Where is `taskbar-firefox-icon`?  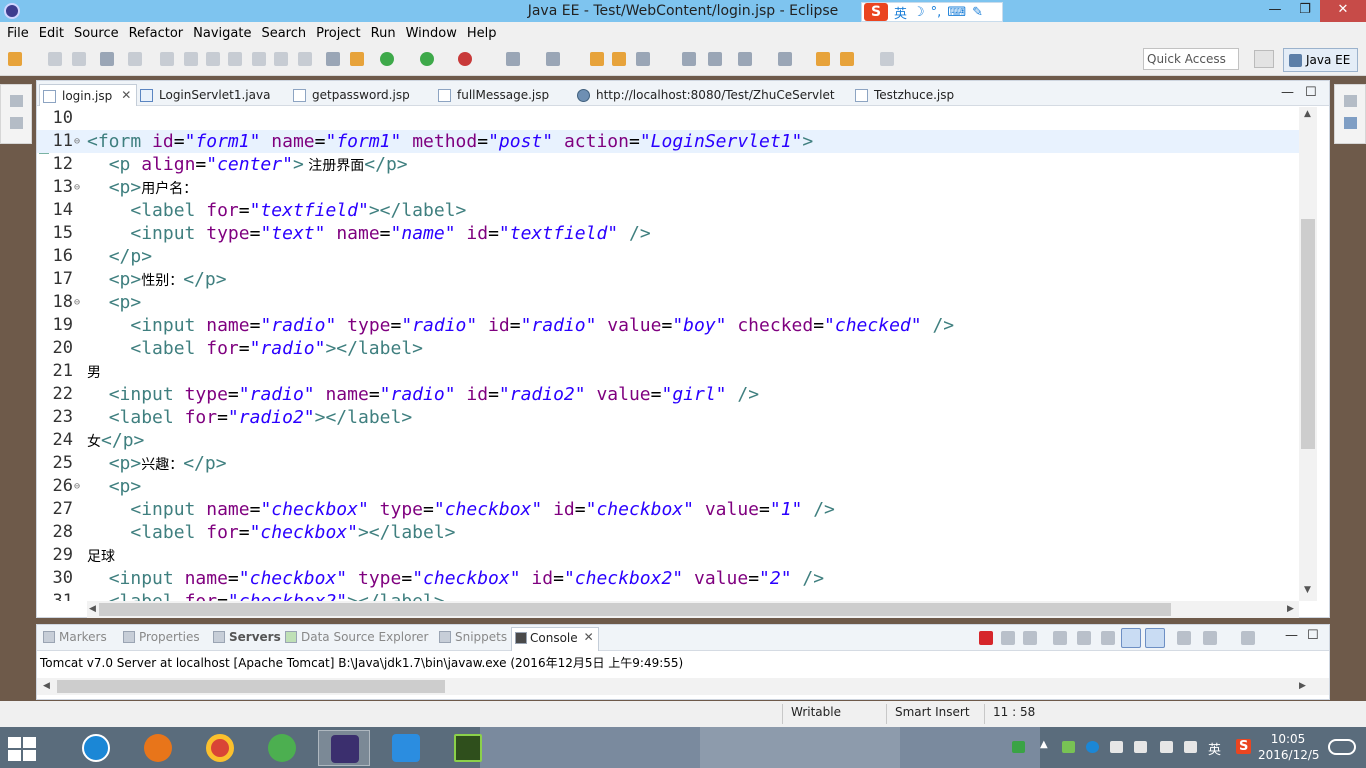
taskbar-firefox-icon is located at coordinates (158, 748).